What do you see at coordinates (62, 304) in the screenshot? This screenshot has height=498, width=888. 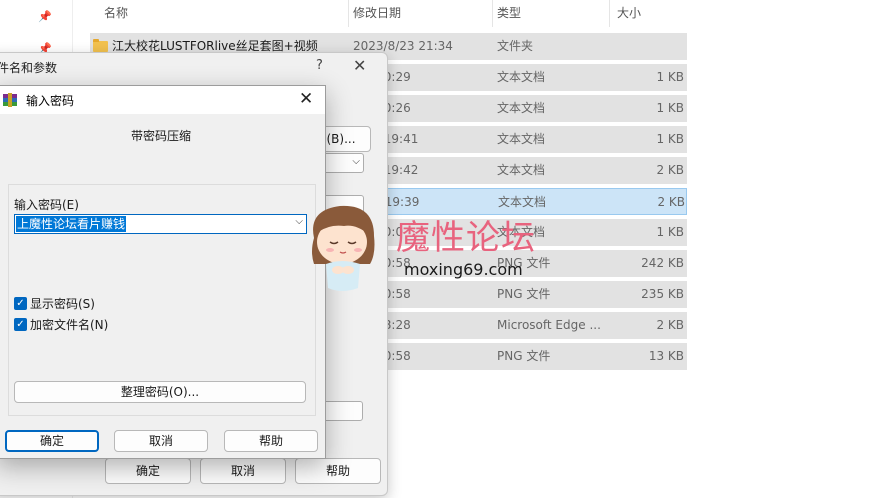 I see `checkbox-label: 显示密码(S)` at bounding box center [62, 304].